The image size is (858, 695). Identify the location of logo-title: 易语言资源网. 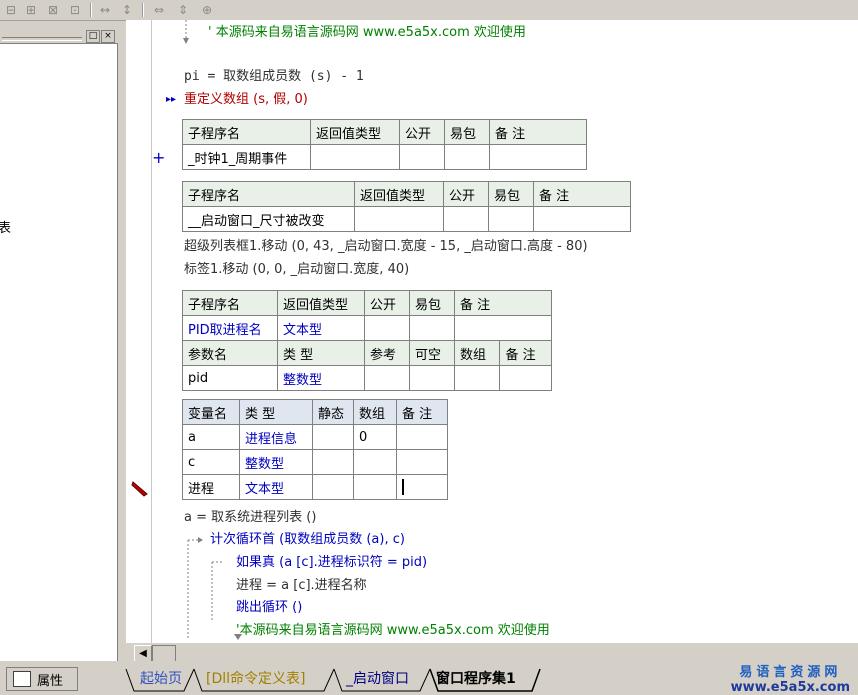
(790, 672).